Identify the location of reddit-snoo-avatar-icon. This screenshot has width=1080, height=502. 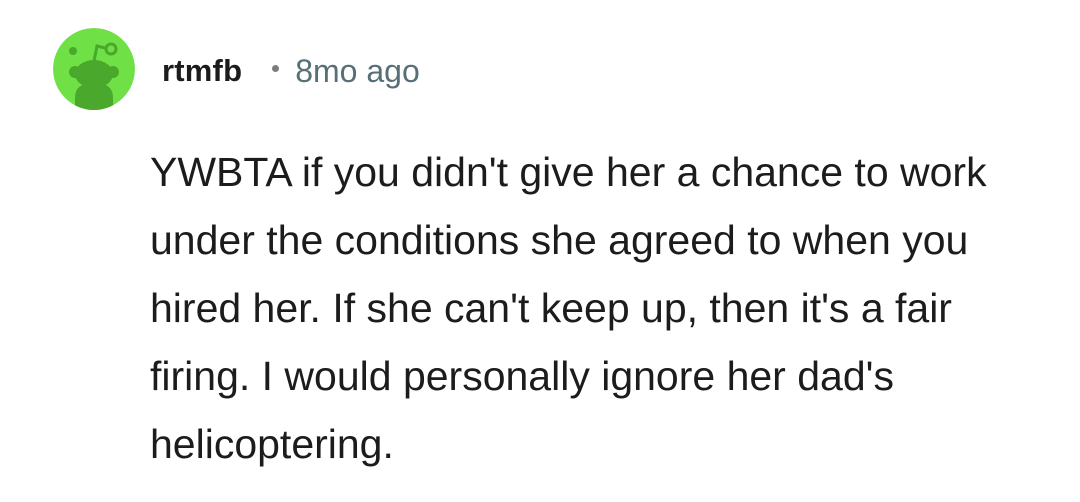
(94, 69).